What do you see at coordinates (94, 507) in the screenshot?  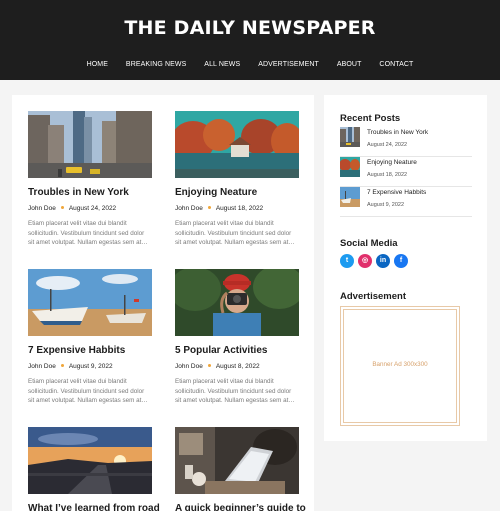 I see `post-title: What I’ve learned from road` at bounding box center [94, 507].